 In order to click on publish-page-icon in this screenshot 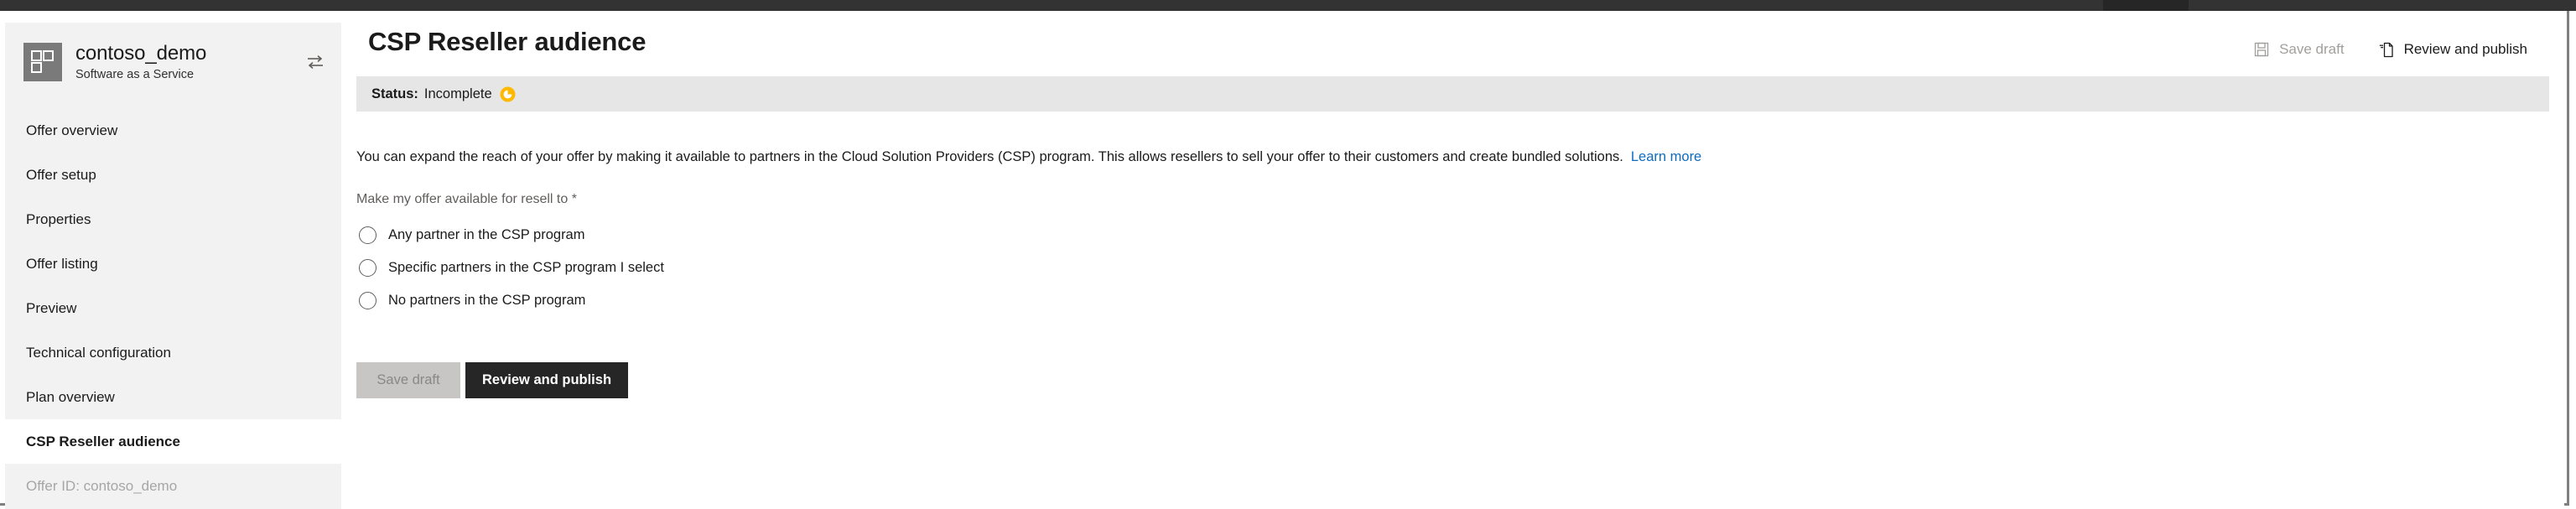, I will do `click(2386, 49)`.